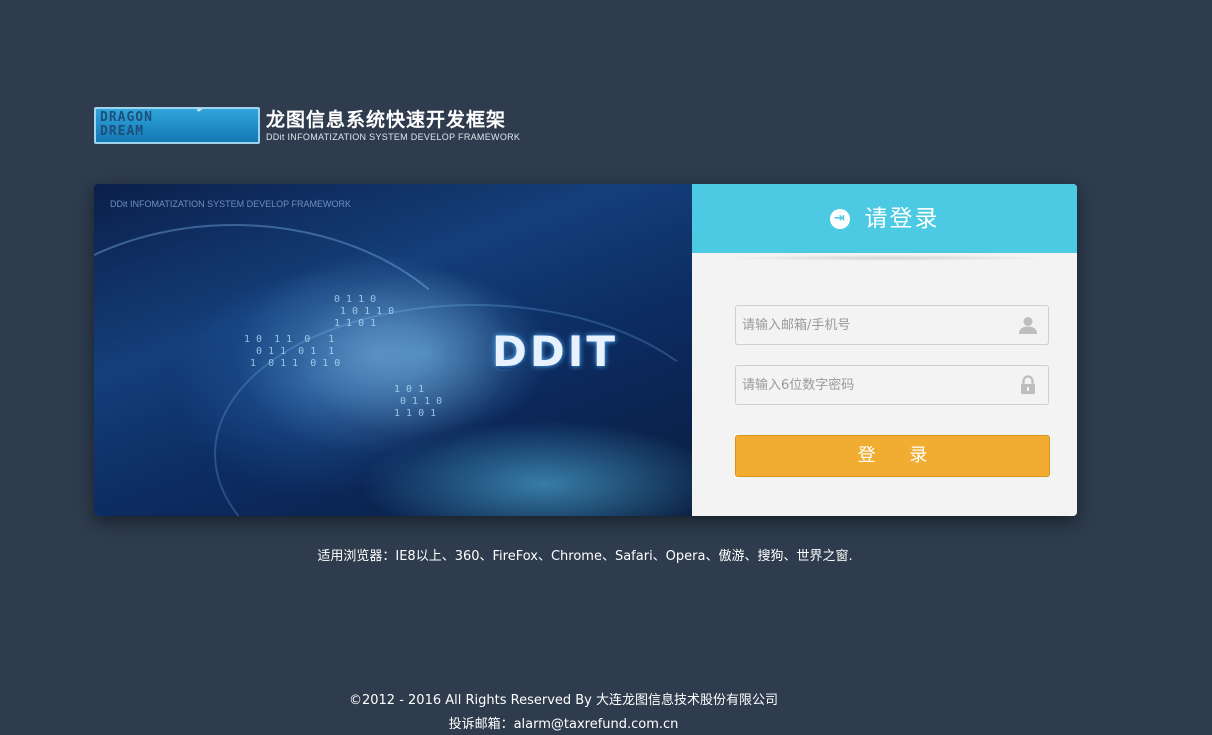 This screenshot has height=735, width=1212. Describe the element at coordinates (839, 218) in the screenshot. I see `login-arrow-icon: ⇥` at that location.